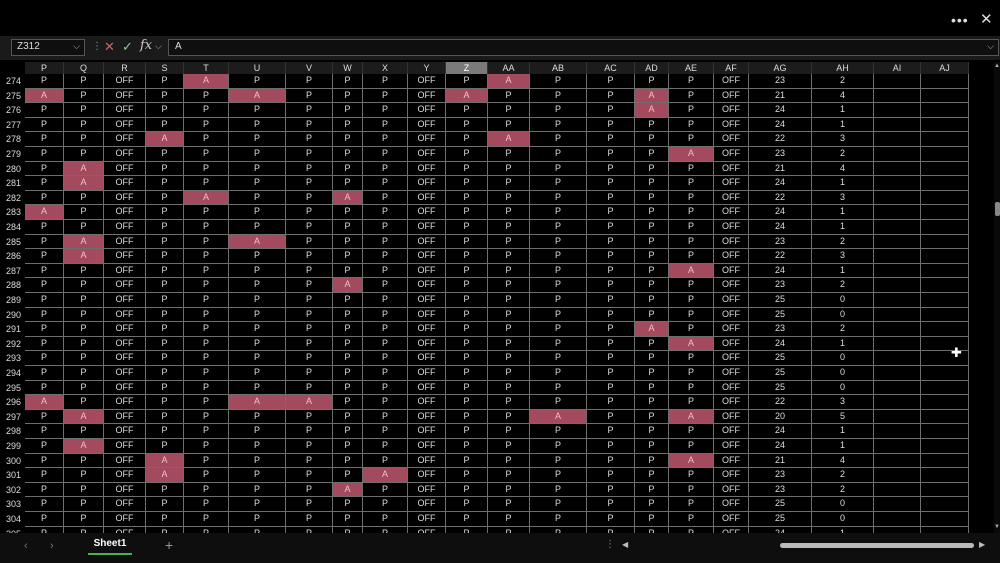 The image size is (1000, 563). What do you see at coordinates (990, 46) in the screenshot?
I see `expand-formula-bar-icon: ⌵` at bounding box center [990, 46].